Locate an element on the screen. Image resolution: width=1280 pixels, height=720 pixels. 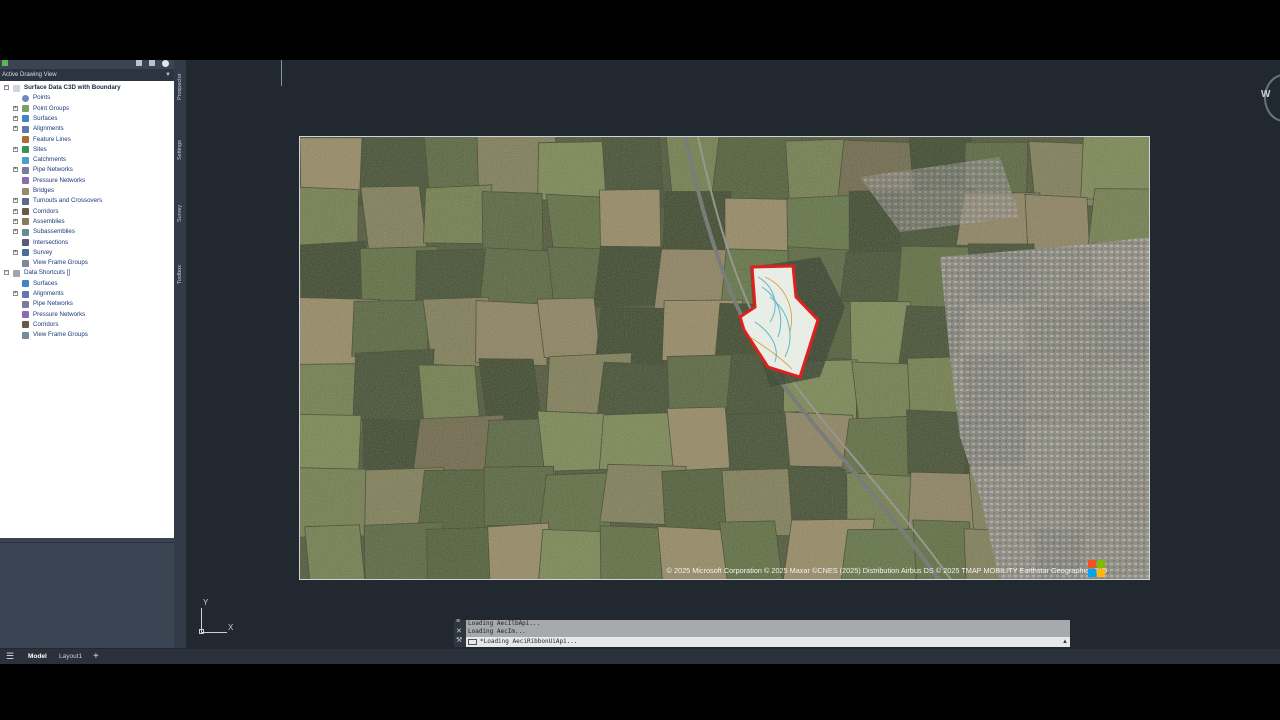
tree-item: Pipe Networks is located at coordinates (87, 304).